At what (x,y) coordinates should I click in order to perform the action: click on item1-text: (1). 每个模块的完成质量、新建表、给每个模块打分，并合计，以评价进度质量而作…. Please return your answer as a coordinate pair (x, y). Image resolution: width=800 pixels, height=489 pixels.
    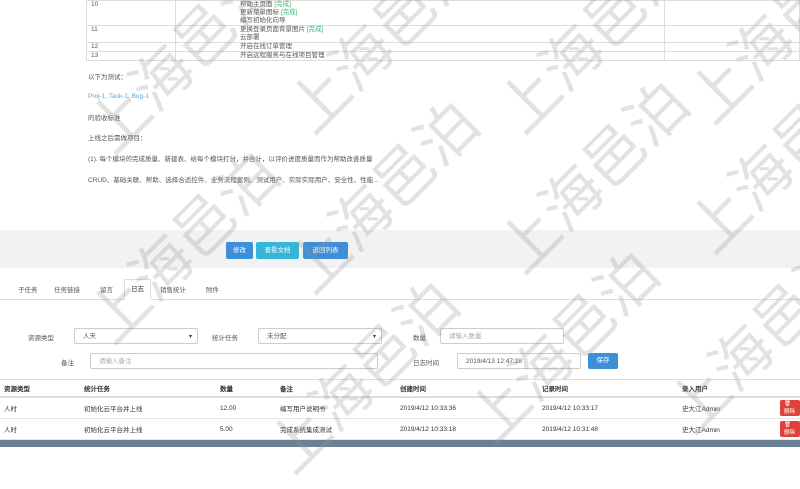
    Looking at the image, I should click on (230, 159).